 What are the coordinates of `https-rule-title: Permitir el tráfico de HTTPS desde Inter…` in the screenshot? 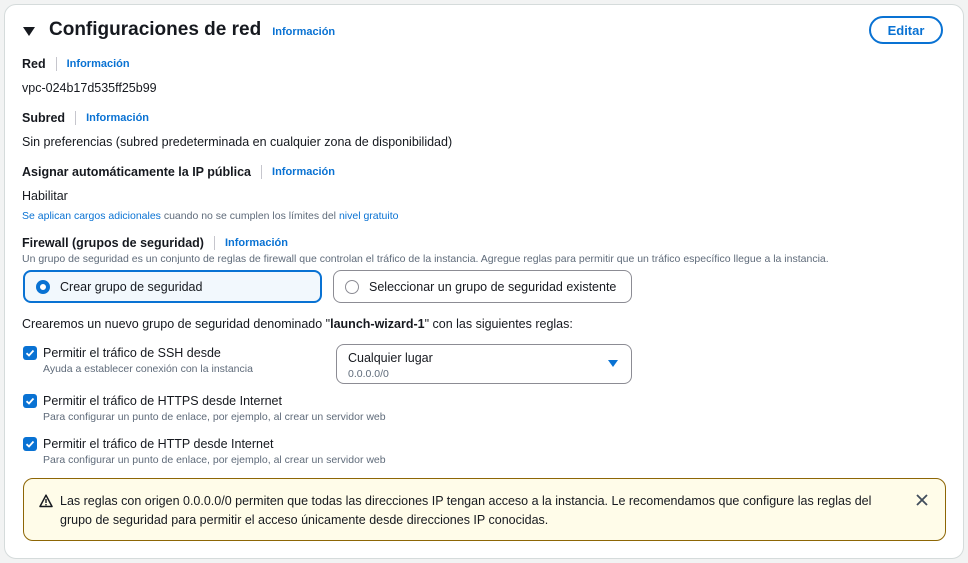 It's located at (162, 401).